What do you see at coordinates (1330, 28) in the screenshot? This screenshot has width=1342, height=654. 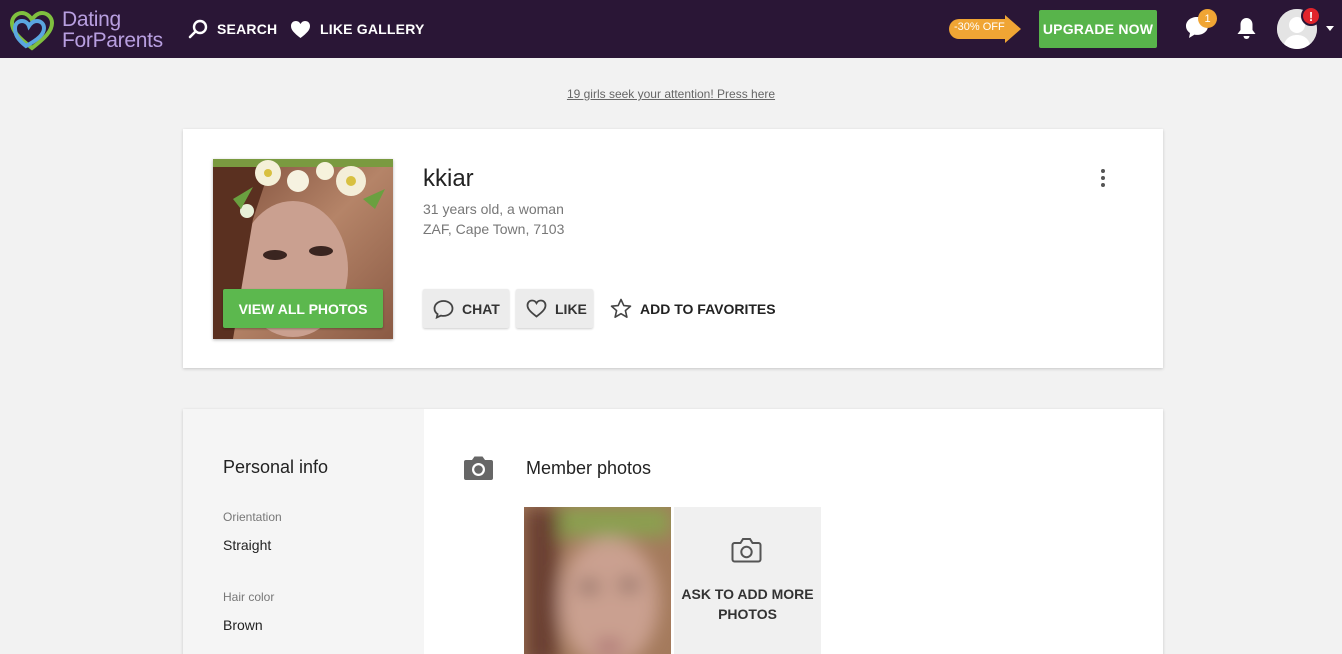 I see `chevron-down-icon` at bounding box center [1330, 28].